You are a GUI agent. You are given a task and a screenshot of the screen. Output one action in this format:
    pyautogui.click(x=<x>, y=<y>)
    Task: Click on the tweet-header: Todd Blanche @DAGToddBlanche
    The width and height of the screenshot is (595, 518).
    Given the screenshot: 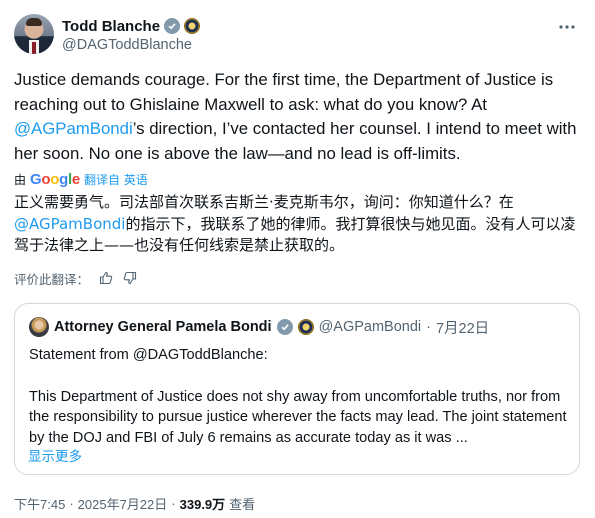 What is the action you would take?
    pyautogui.click(x=299, y=35)
    